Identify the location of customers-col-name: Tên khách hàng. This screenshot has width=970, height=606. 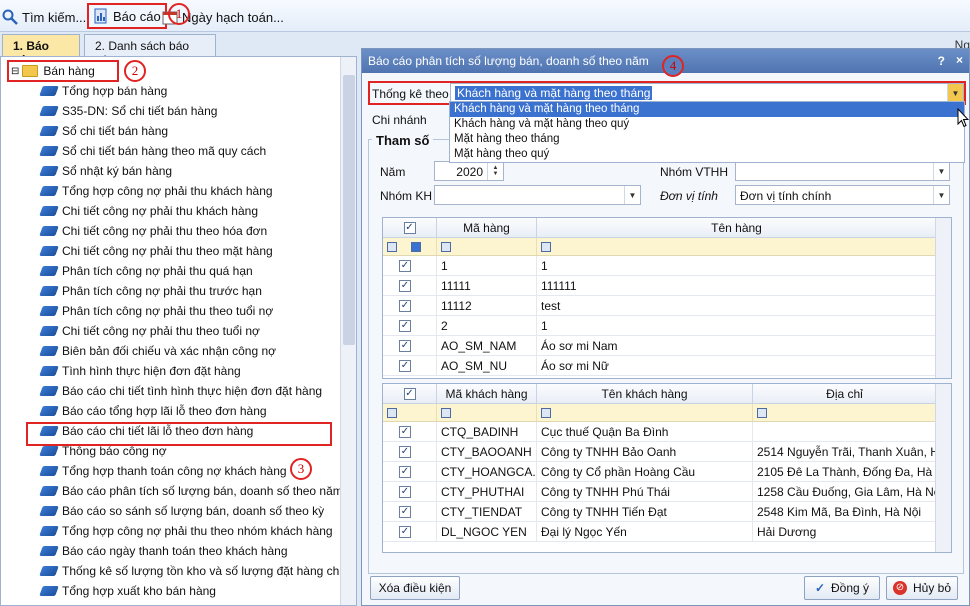
(645, 393).